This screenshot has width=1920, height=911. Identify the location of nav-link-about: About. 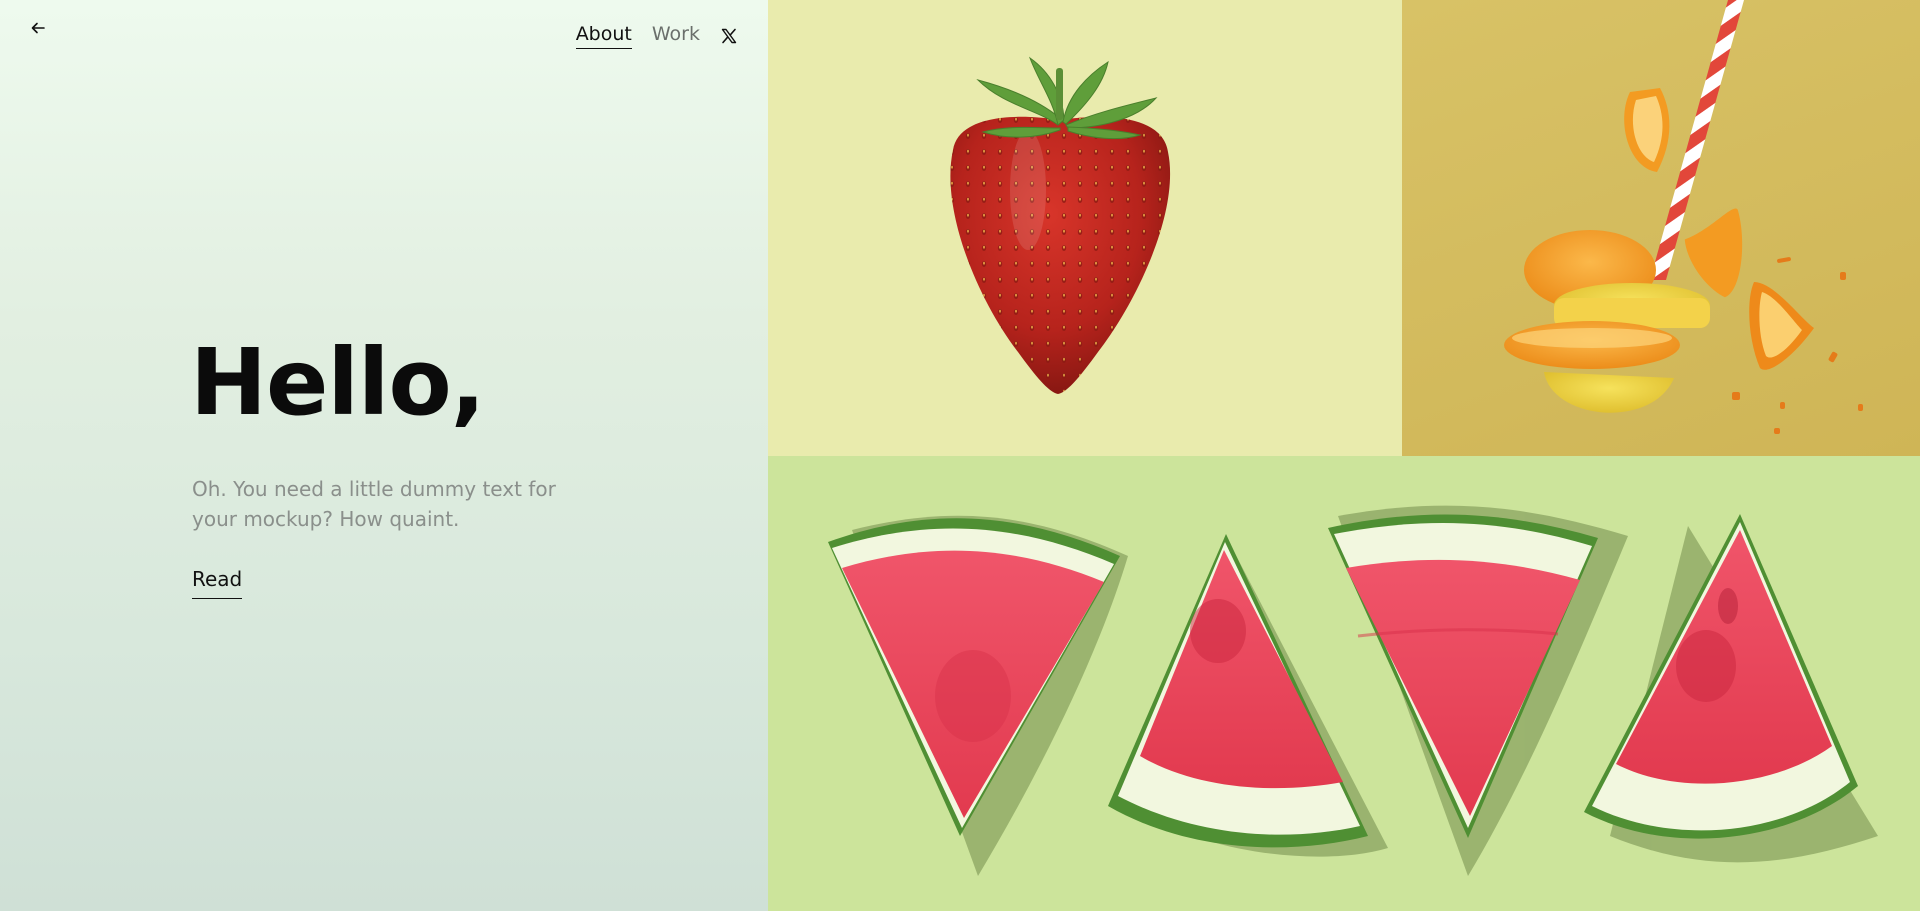
(603, 35).